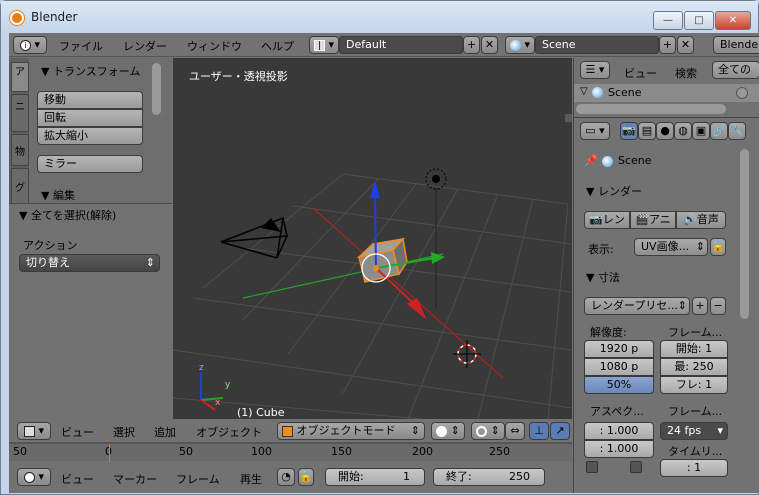 This screenshot has height=495, width=759. What do you see at coordinates (737, 131) in the screenshot?
I see `modifiers-tab-icon: 🔧` at bounding box center [737, 131].